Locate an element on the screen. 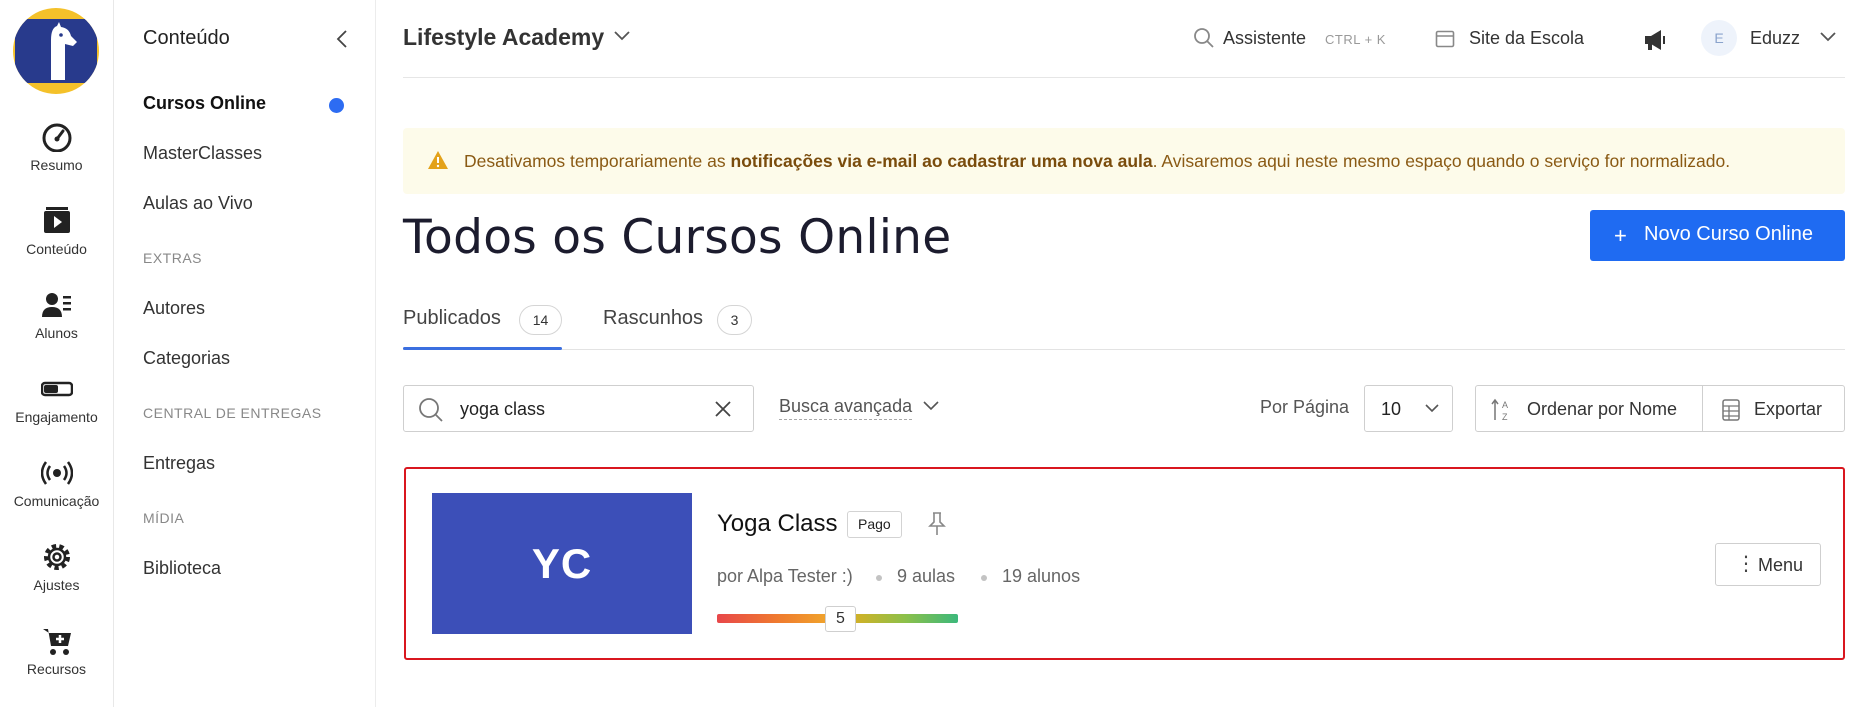  new-course-label: Novo Curso Online is located at coordinates (1728, 234).